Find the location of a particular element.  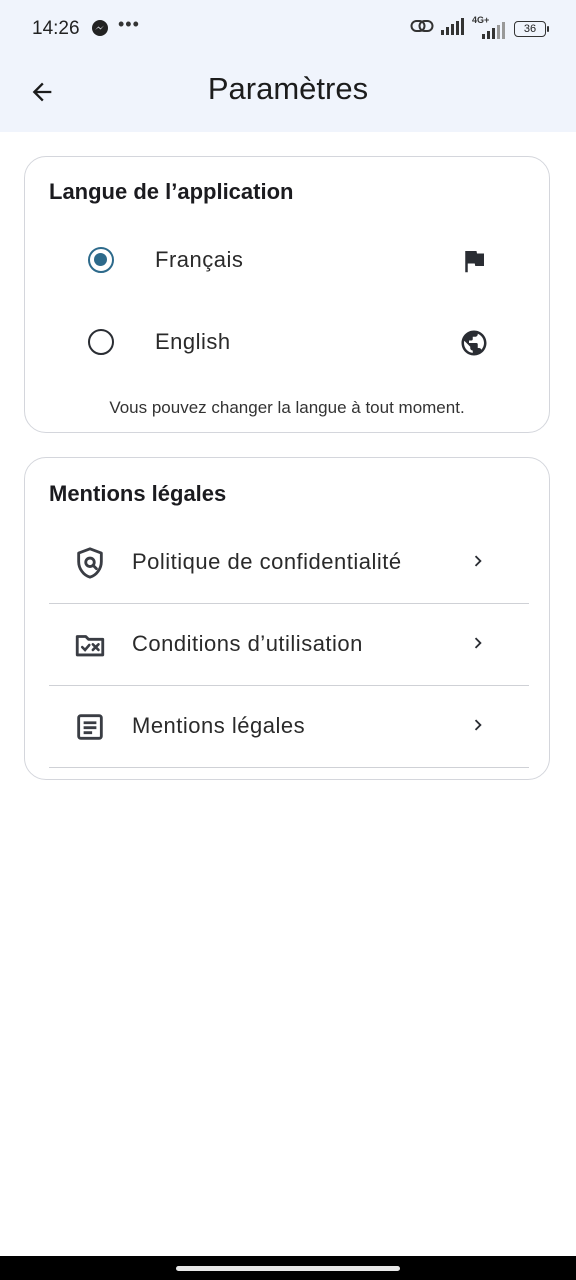

signal-4g-icon: 4G+ is located at coordinates (490, 27).